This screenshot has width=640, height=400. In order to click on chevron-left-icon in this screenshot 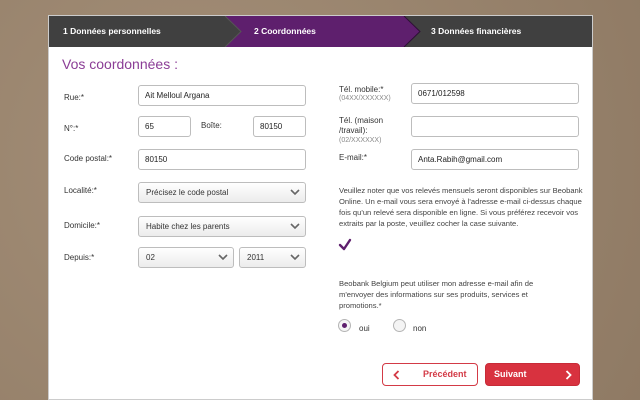, I will do `click(396, 375)`.